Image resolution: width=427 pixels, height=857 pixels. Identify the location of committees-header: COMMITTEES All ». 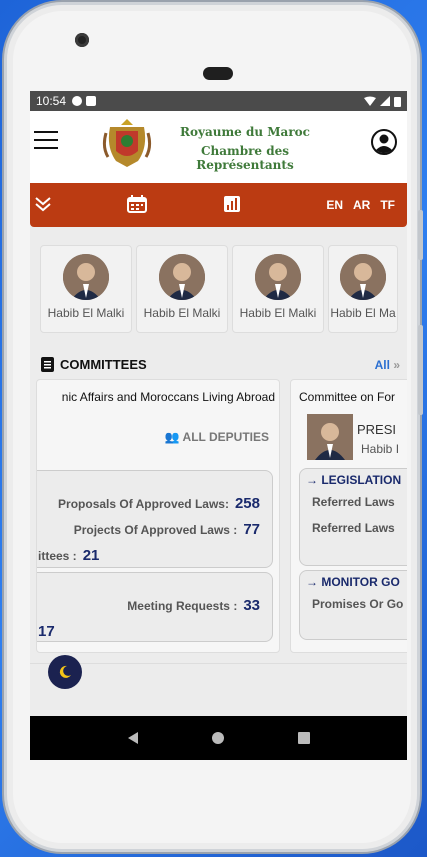
(220, 365).